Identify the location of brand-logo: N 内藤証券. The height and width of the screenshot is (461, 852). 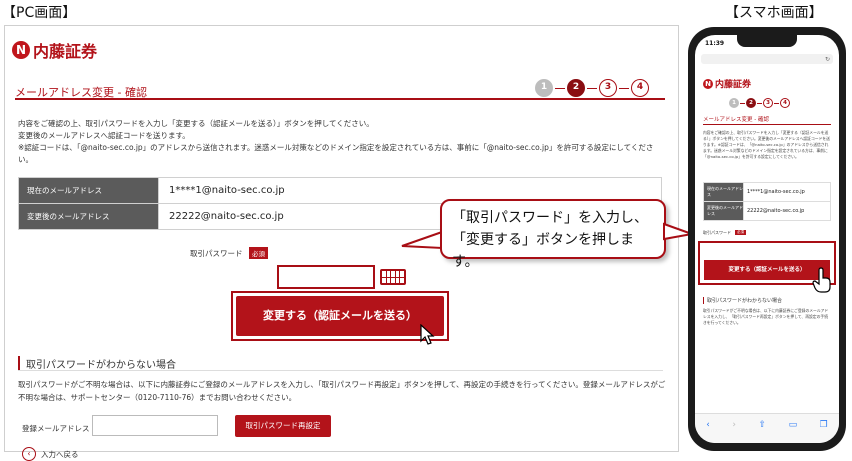
(54, 50).